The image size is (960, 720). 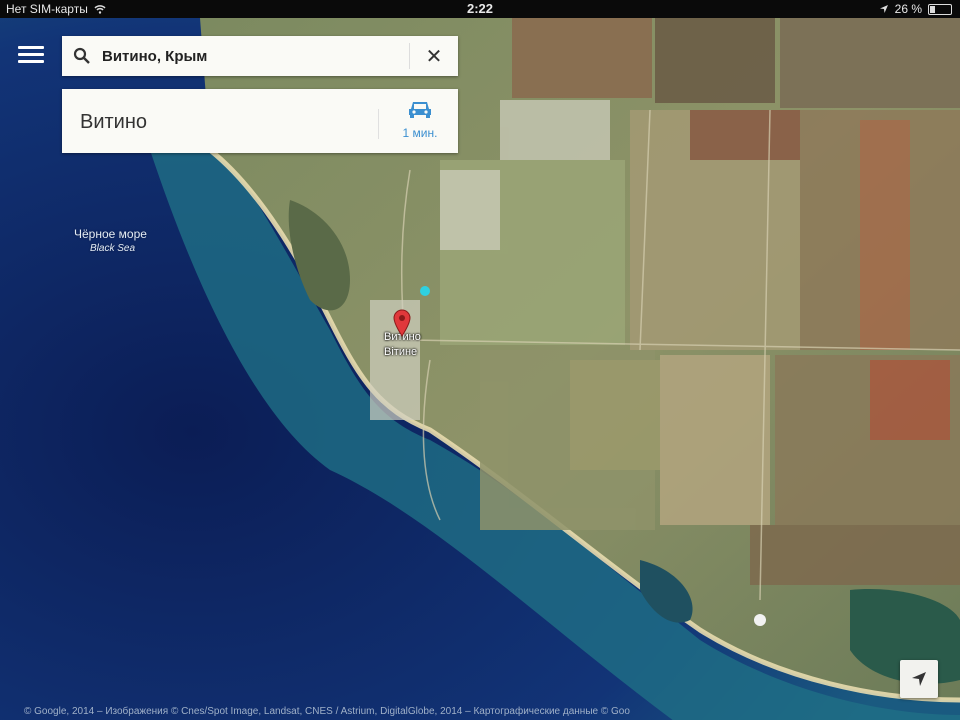 I want to click on search-box: Витино, Крым ✕, so click(x=260, y=56).